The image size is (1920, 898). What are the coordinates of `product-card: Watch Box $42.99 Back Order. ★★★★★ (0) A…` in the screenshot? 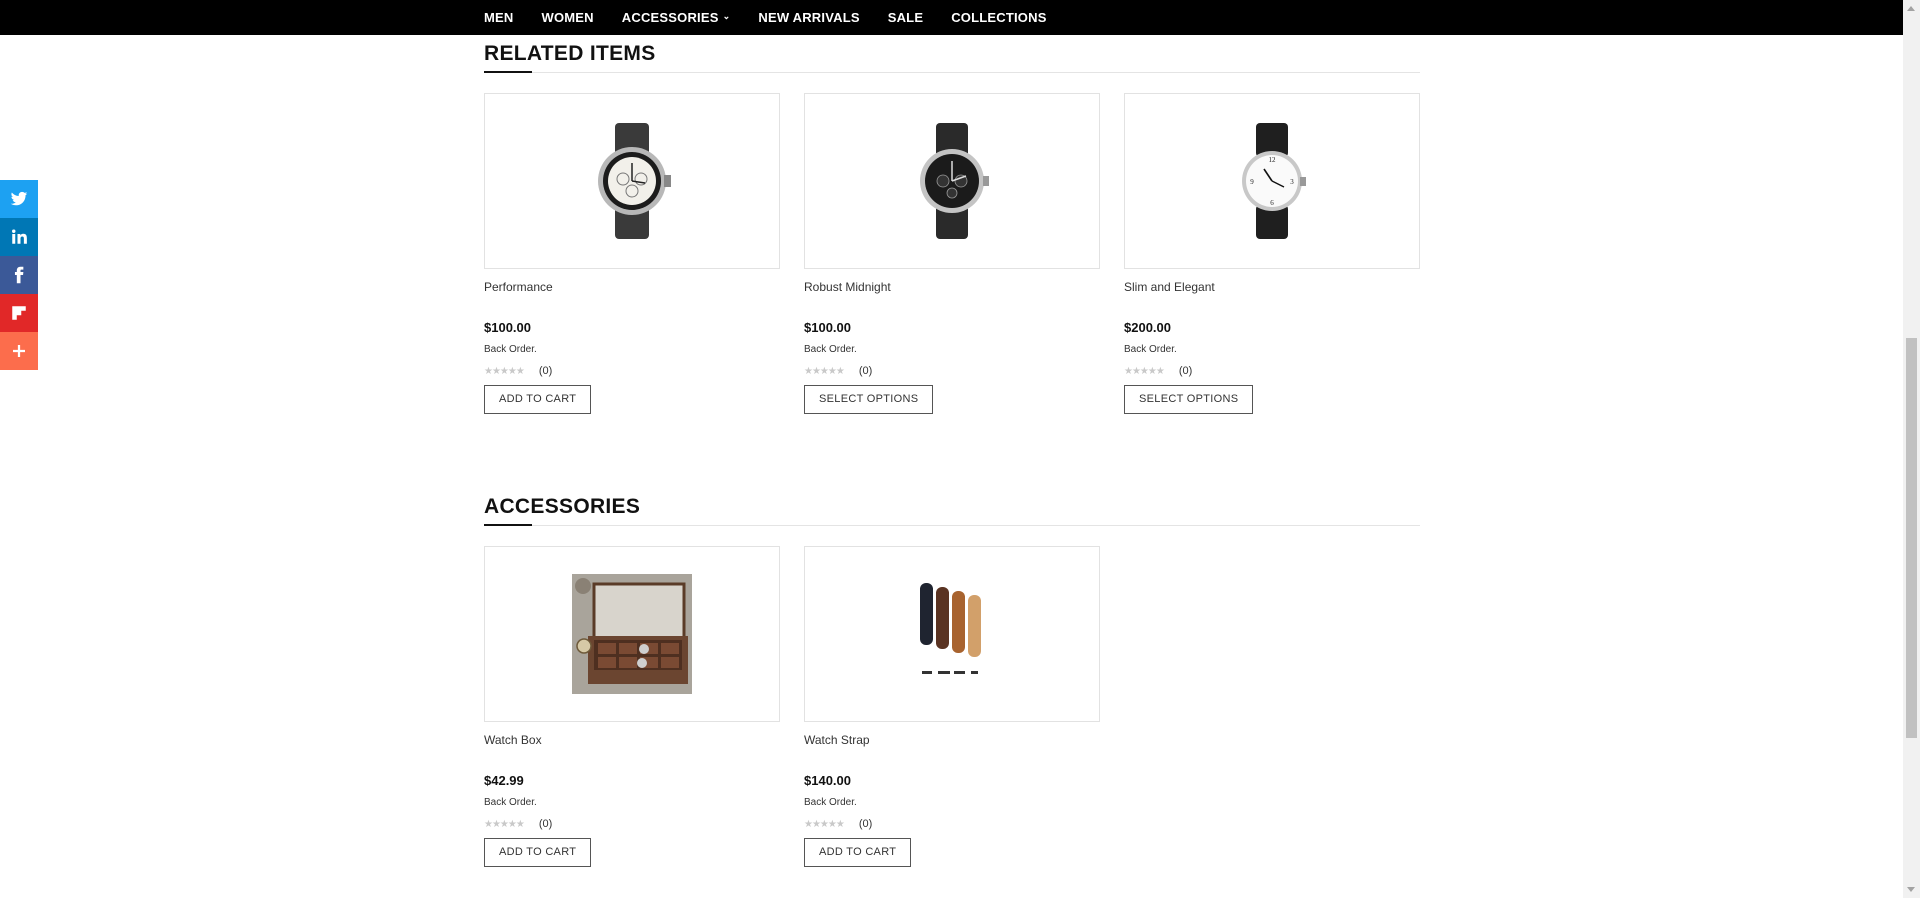 It's located at (632, 706).